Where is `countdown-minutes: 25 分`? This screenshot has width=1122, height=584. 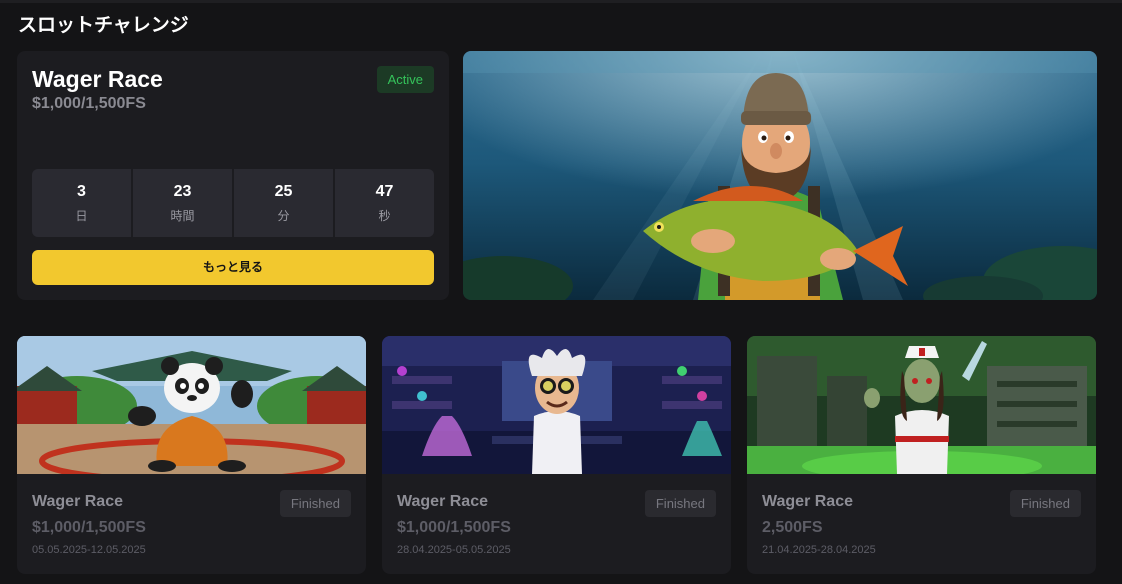
countdown-minutes: 25 分 is located at coordinates (283, 203).